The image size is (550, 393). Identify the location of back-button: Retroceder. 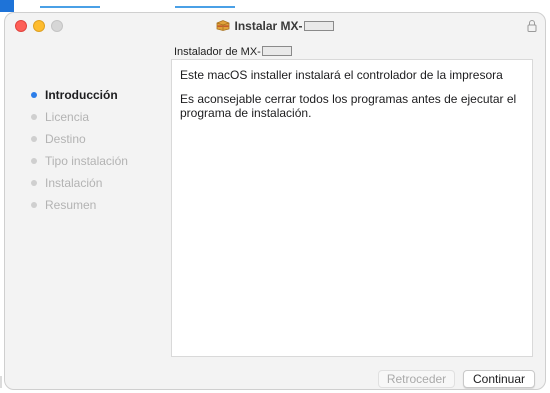
(416, 379).